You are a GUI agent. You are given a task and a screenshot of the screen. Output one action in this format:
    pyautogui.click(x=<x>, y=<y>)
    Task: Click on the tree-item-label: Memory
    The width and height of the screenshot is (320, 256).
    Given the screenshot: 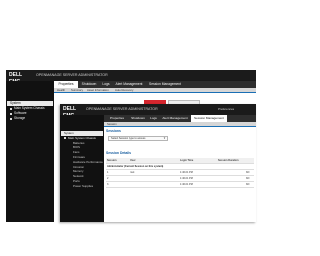 What is the action you would take?
    pyautogui.click(x=78, y=171)
    